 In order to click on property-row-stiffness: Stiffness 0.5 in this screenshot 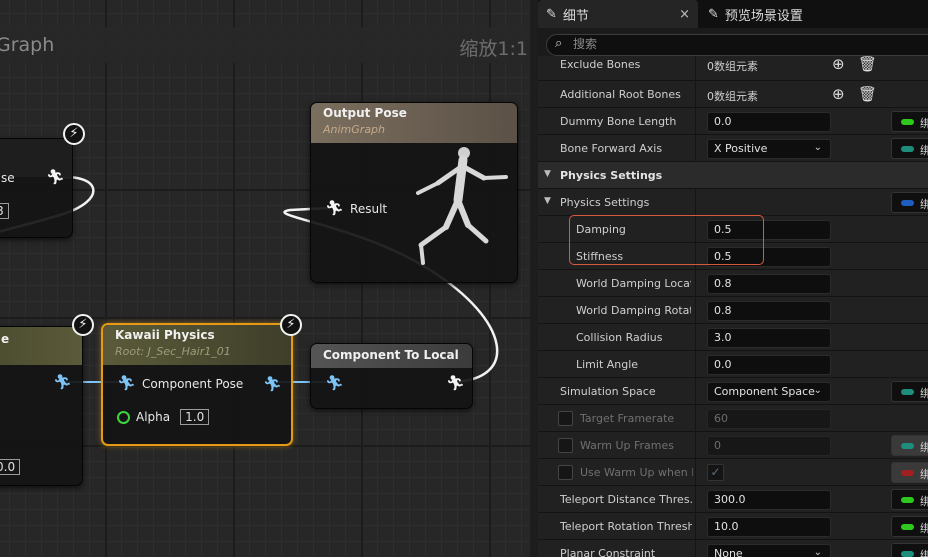, I will do `click(733, 256)`.